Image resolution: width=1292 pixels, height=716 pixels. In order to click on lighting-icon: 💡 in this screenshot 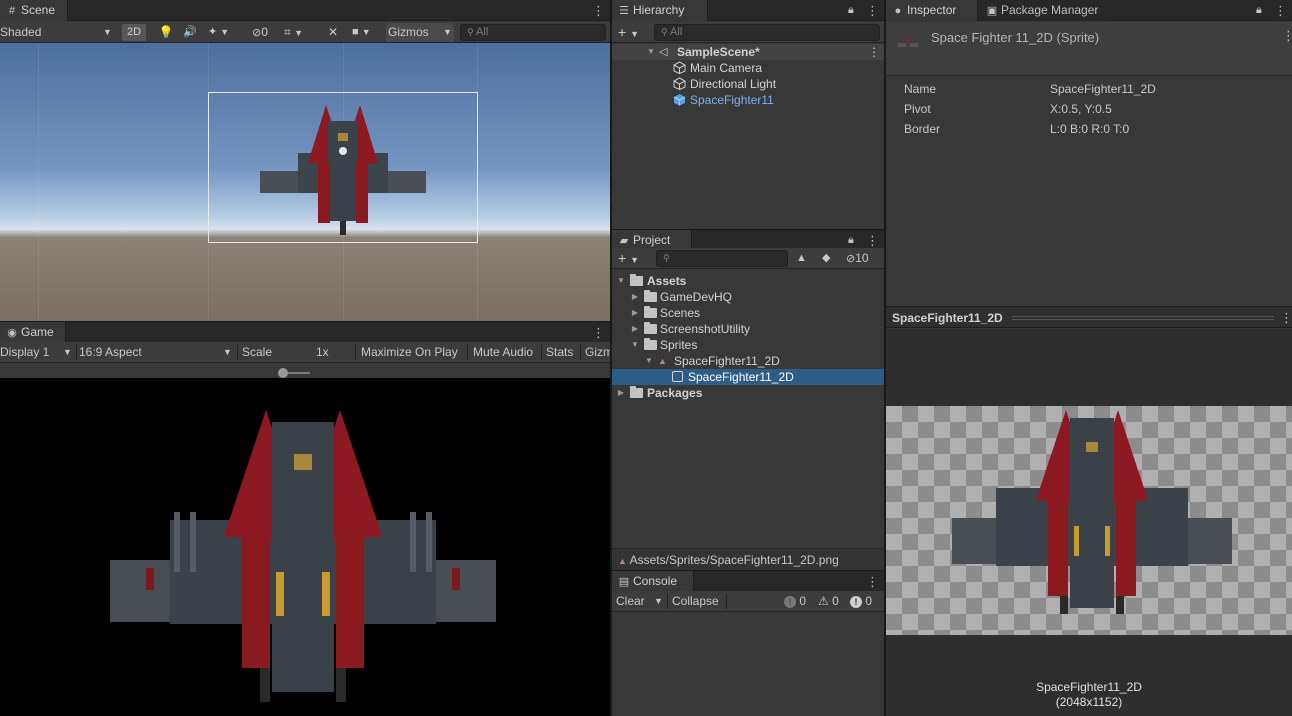, I will do `click(166, 32)`.